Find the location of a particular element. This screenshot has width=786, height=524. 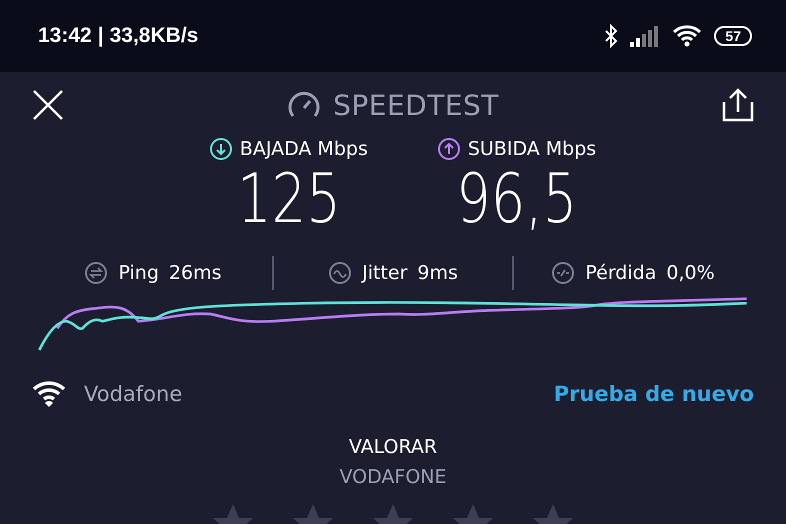

result-label: BAJADA Mbps is located at coordinates (304, 149).